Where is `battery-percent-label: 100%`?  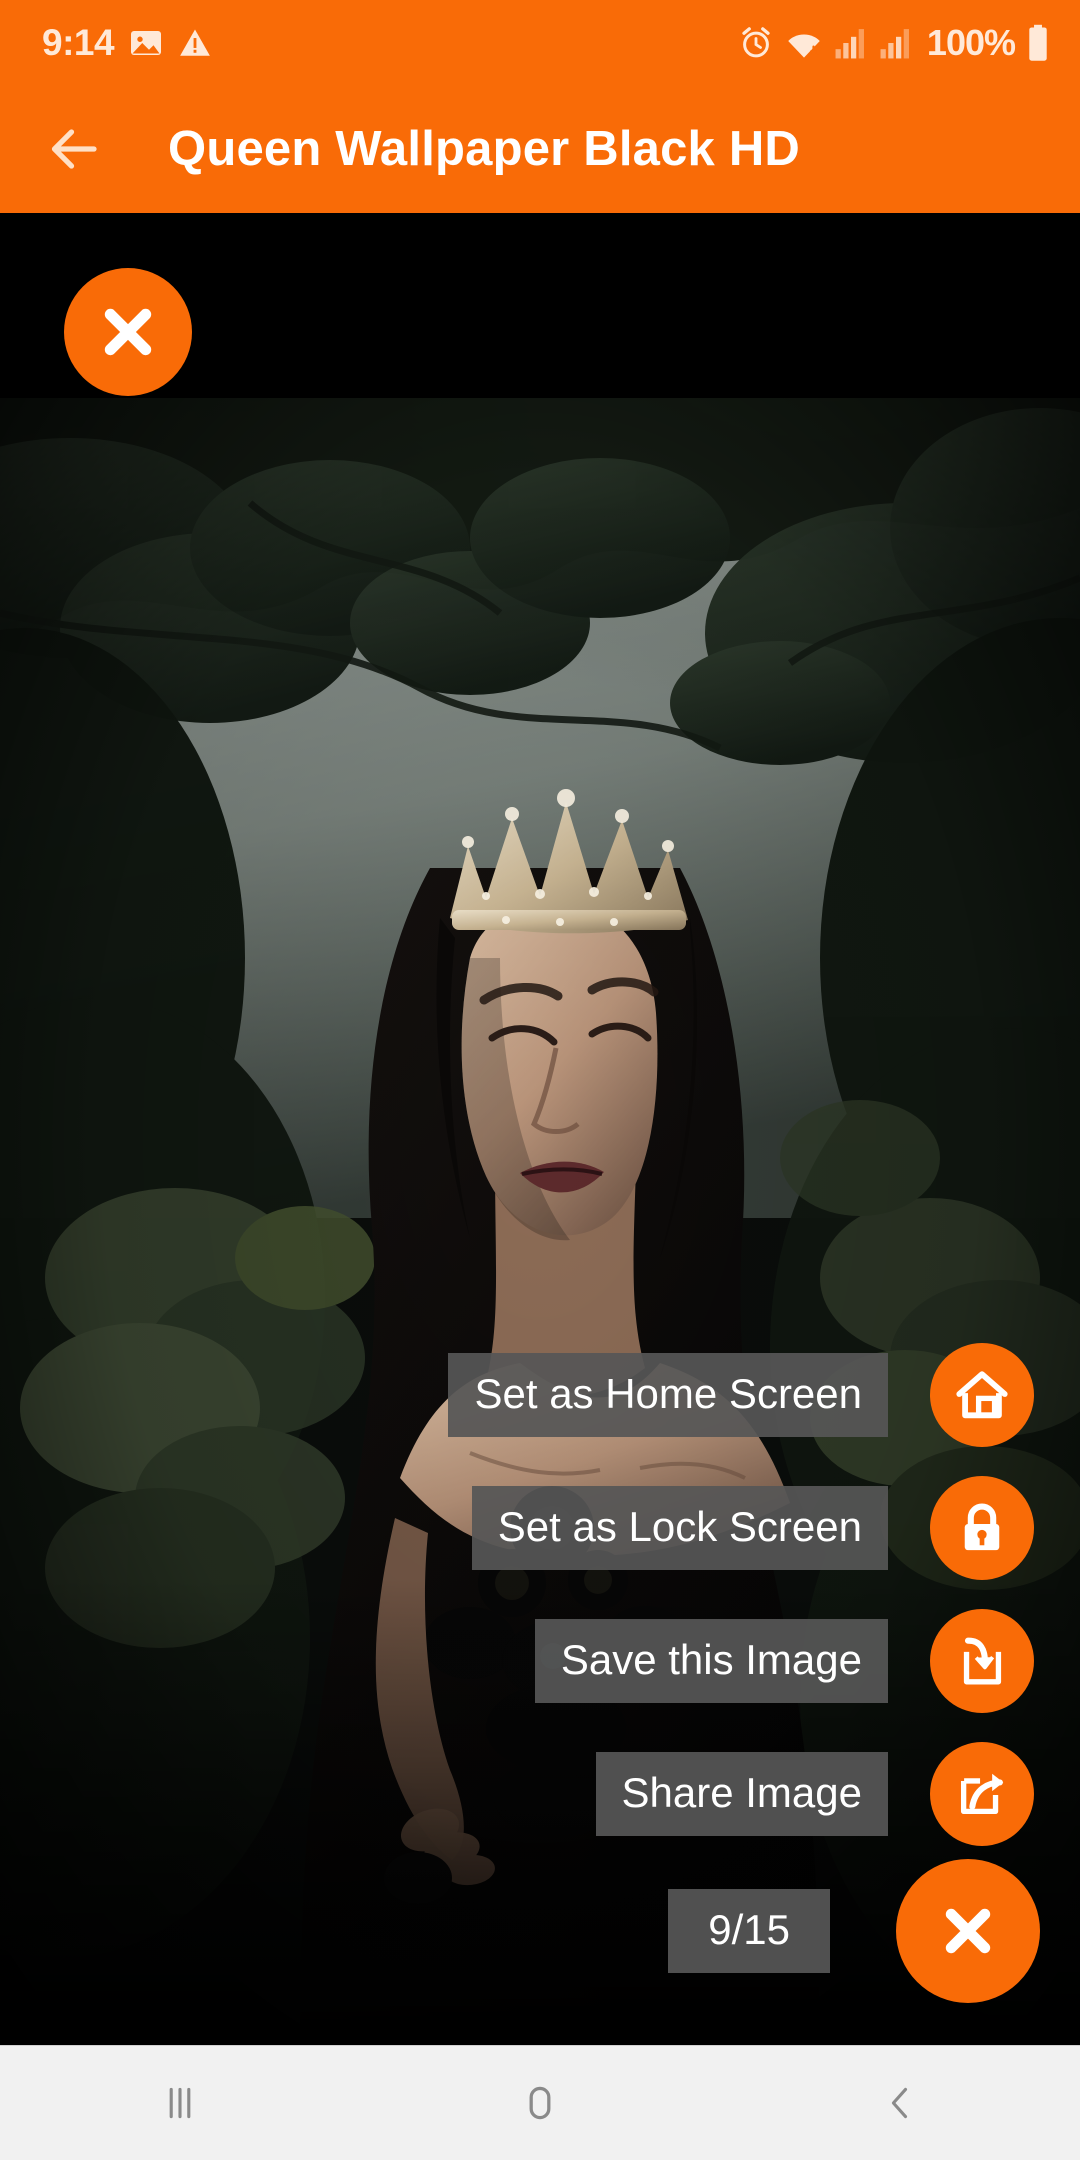 battery-percent-label: 100% is located at coordinates (971, 42).